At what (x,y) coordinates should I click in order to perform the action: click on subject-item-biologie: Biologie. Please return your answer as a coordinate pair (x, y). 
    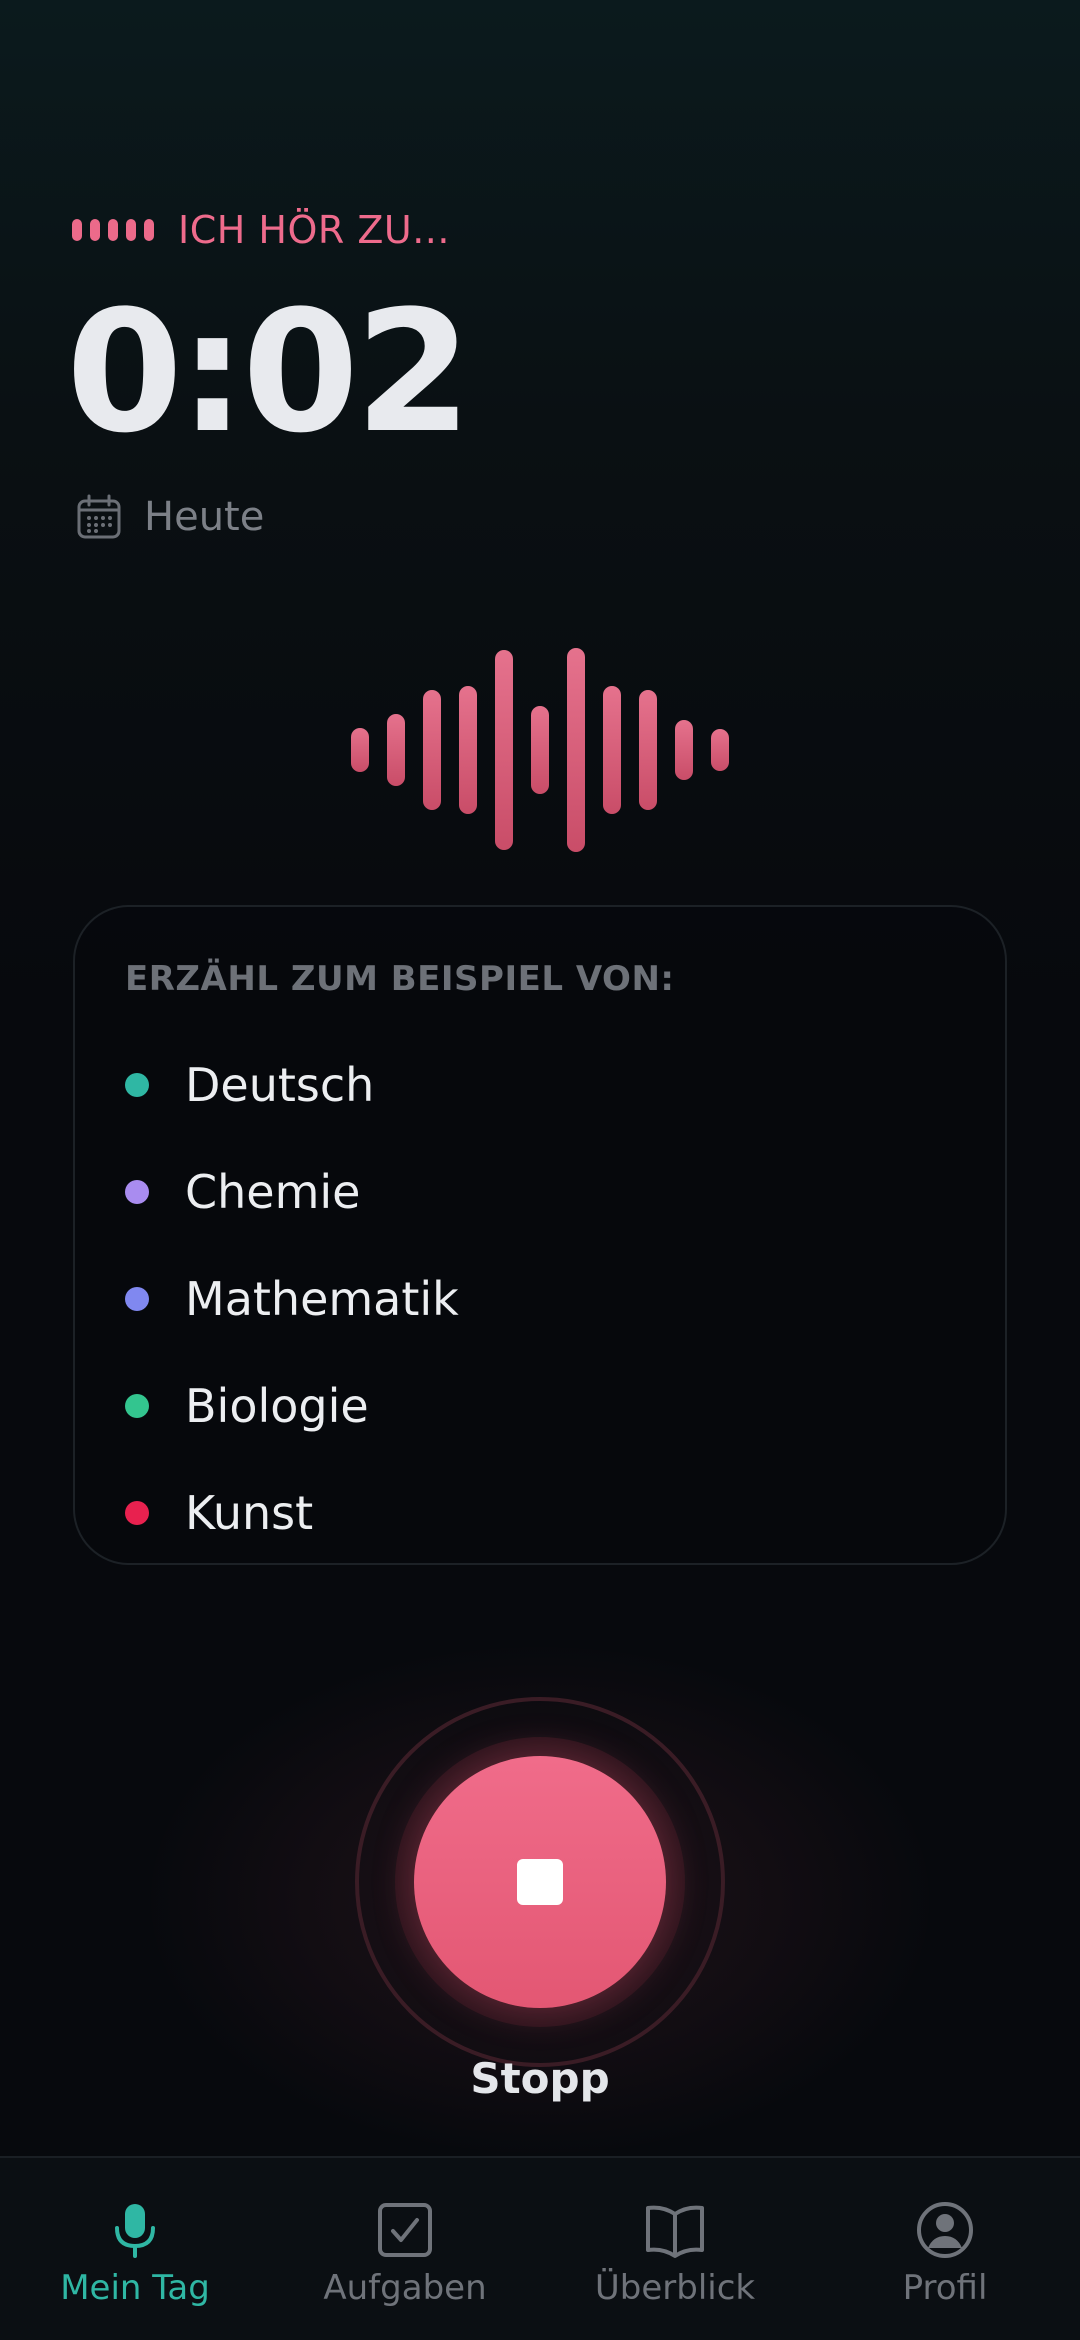
    Looking at the image, I should click on (247, 1406).